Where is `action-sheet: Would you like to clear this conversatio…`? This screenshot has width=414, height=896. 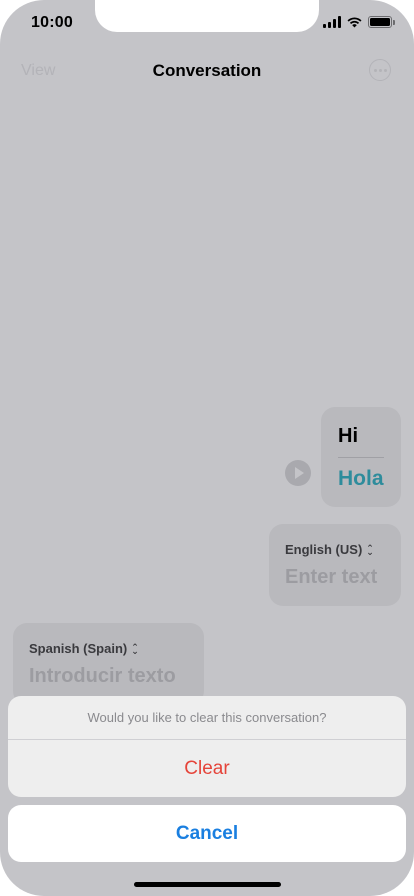 action-sheet: Would you like to clear this conversatio… is located at coordinates (207, 746).